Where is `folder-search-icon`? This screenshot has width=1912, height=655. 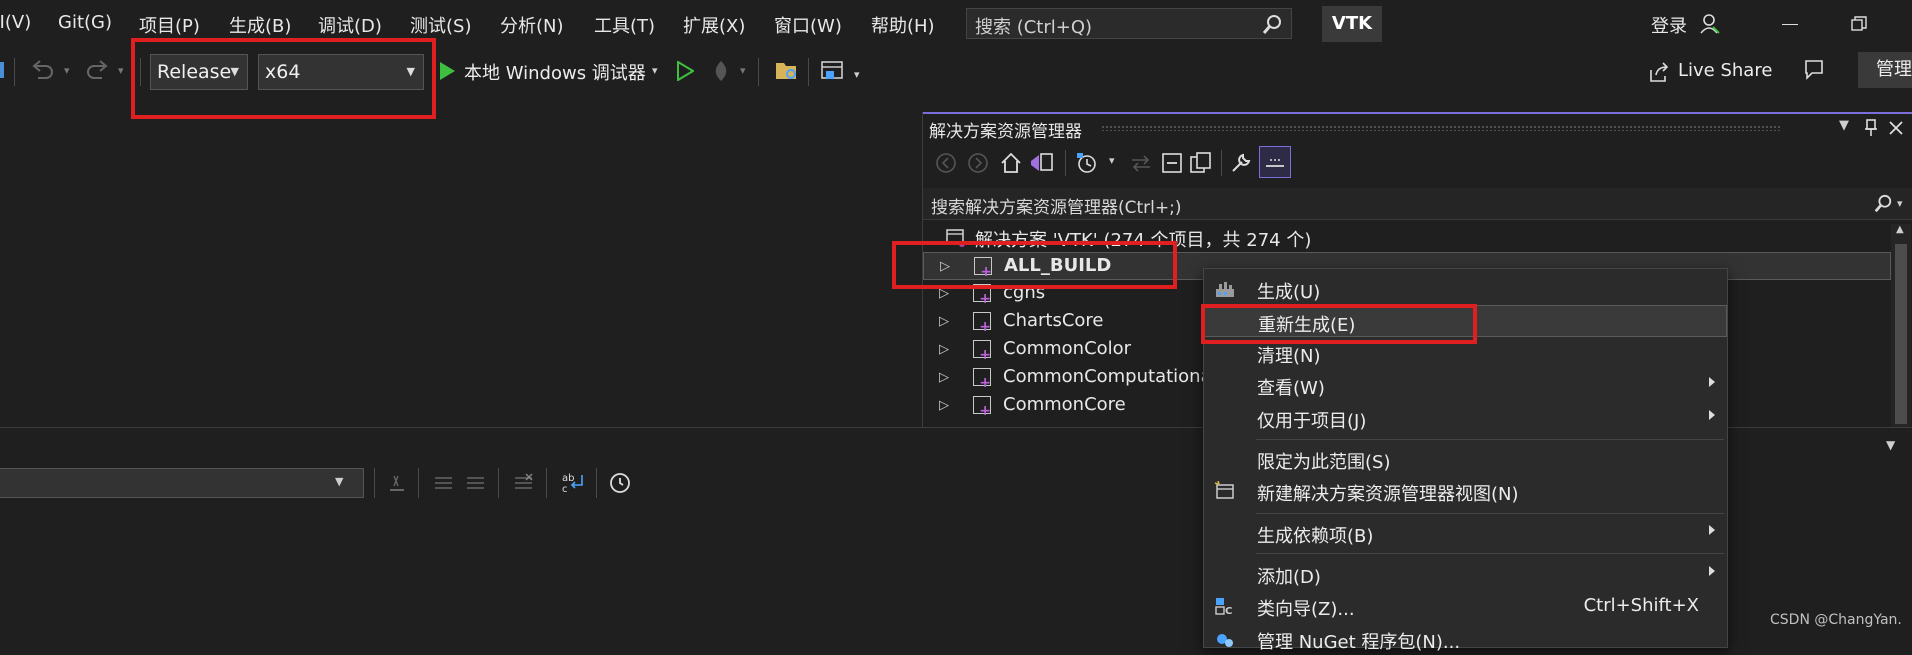
folder-search-icon is located at coordinates (787, 71).